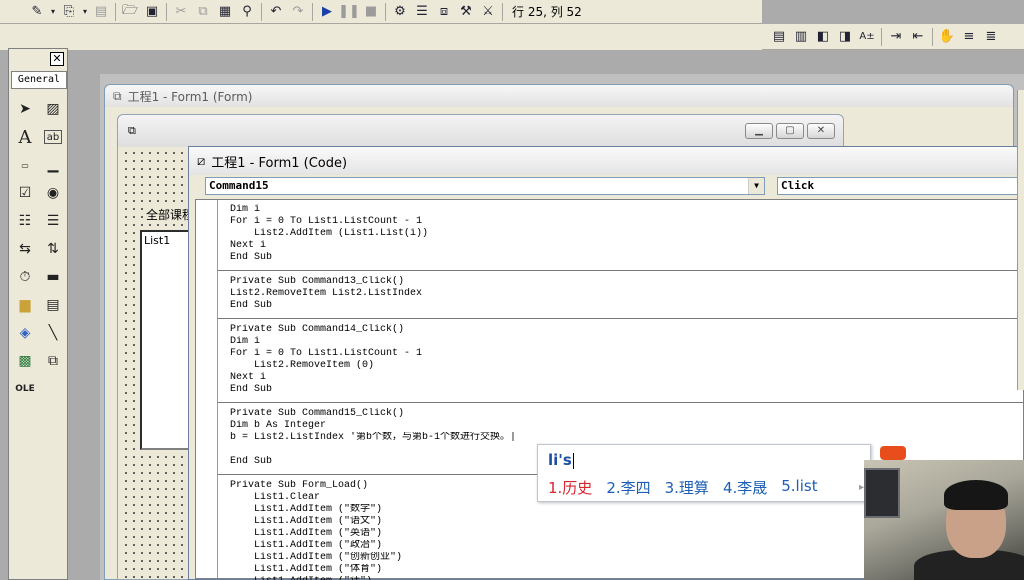 This screenshot has width=1024, height=580. Describe the element at coordinates (976, 495) in the screenshot. I see `webcam-person-hair` at that location.